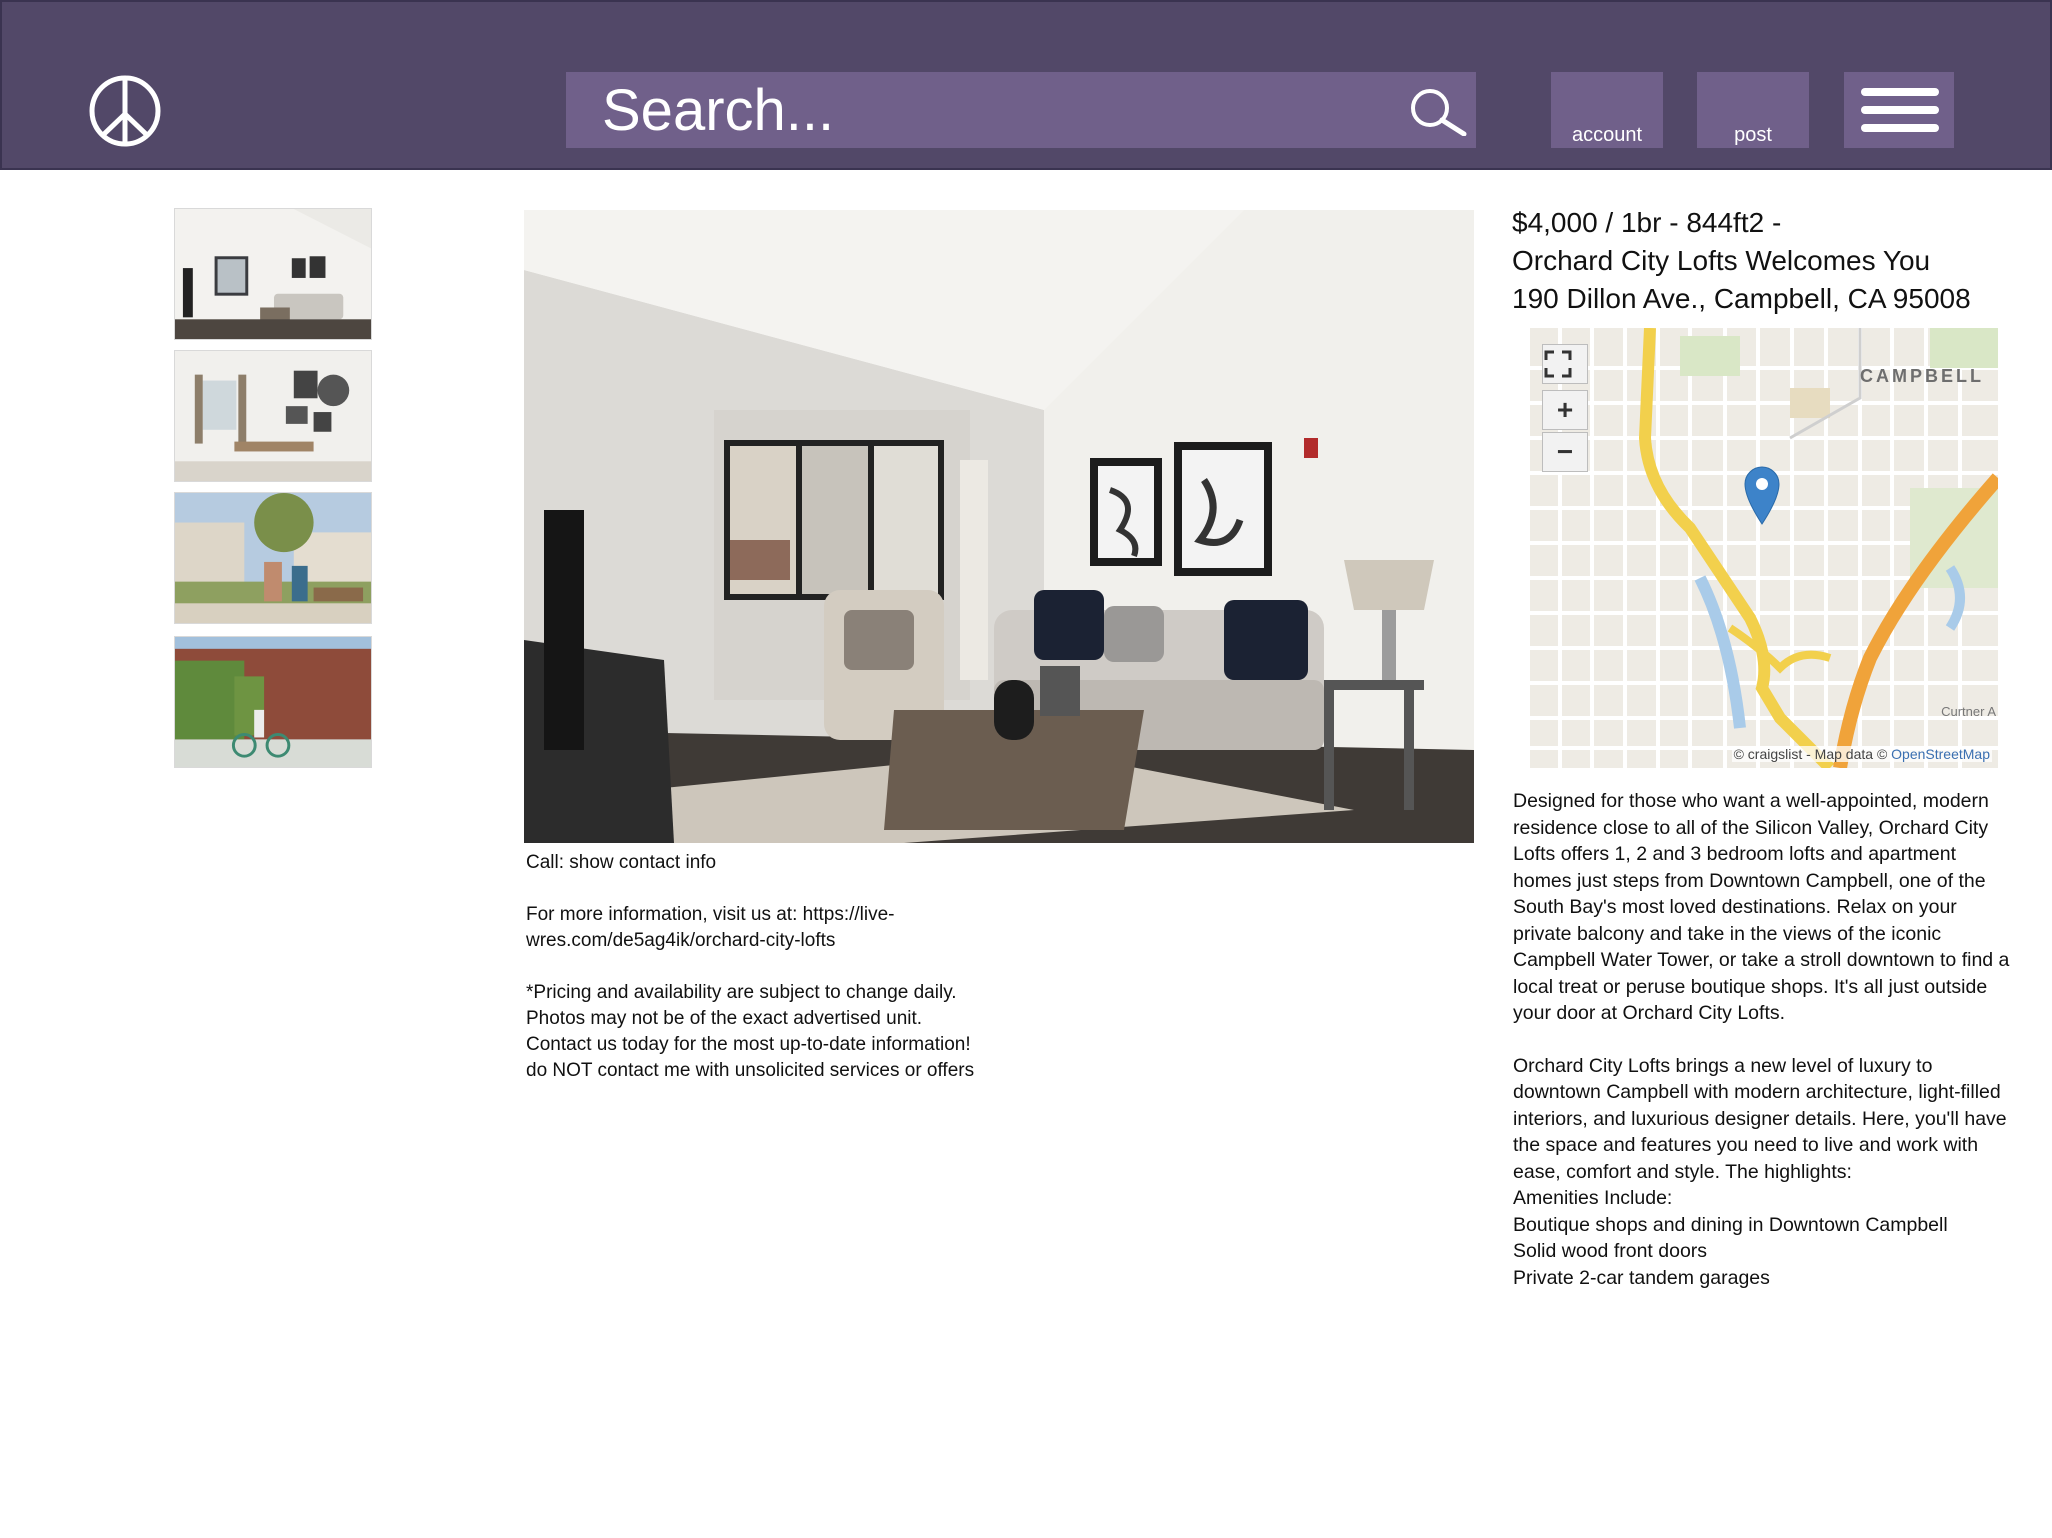  What do you see at coordinates (1610, 1251) in the screenshot?
I see `amenity-item: Solid wood front doors` at bounding box center [1610, 1251].